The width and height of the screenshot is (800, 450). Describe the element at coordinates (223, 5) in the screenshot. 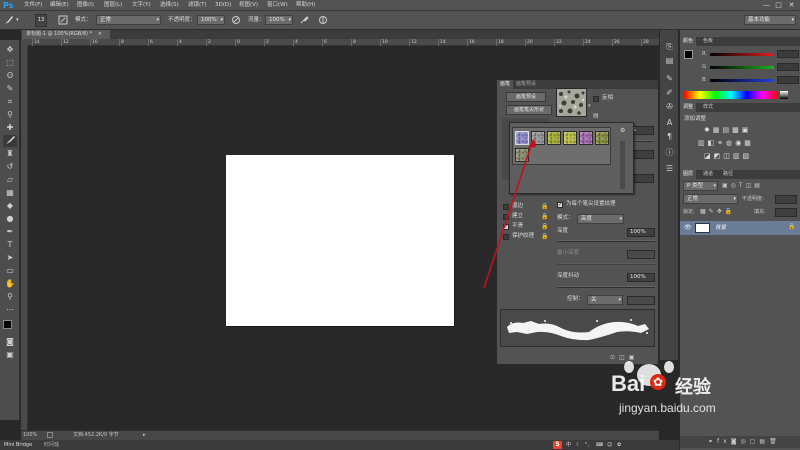

I see `menu-3d: 3D(D)` at that location.